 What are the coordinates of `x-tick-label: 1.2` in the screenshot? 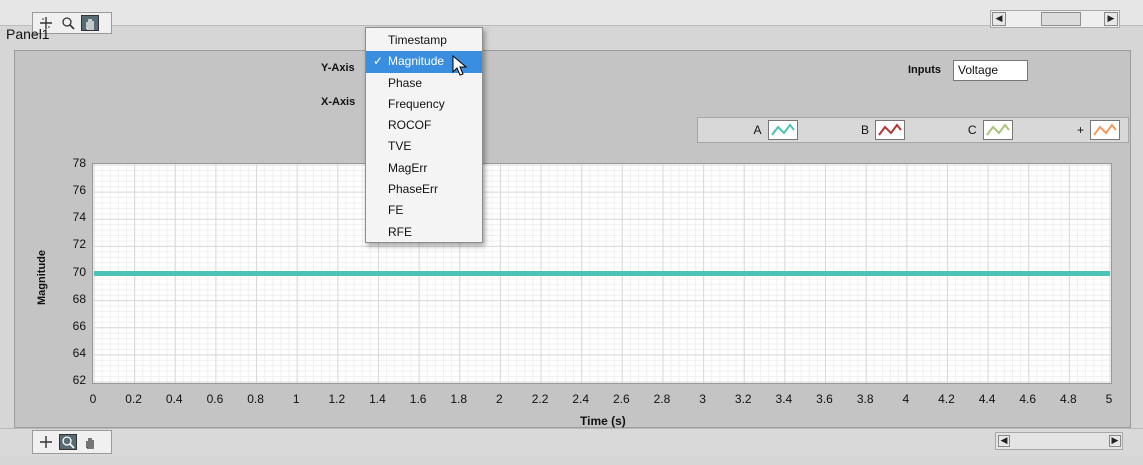 It's located at (337, 399).